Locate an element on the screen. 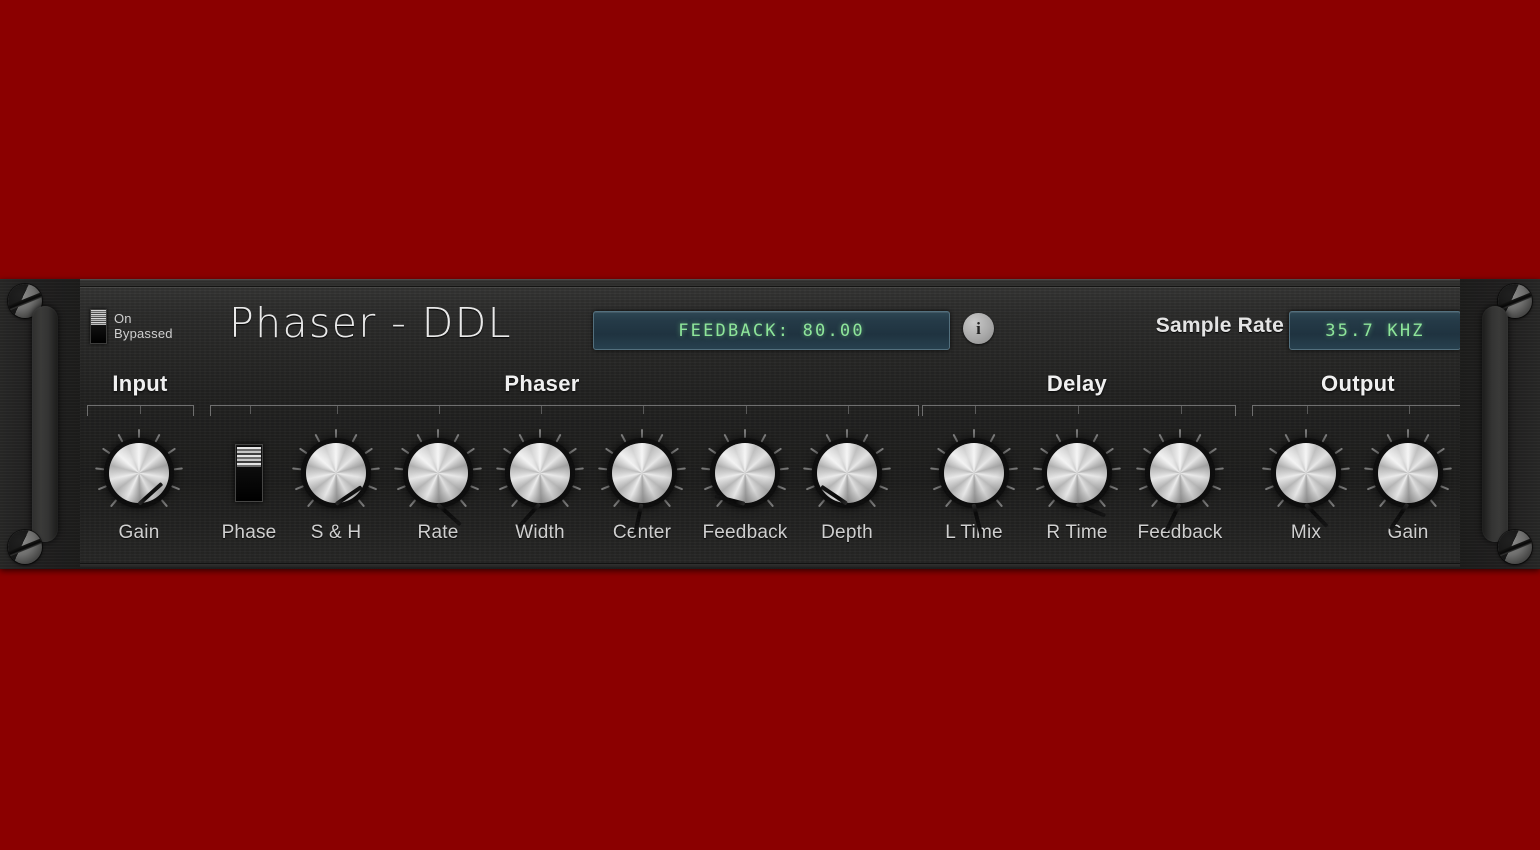 The width and height of the screenshot is (1540, 850). knob-depth is located at coordinates (847, 473).